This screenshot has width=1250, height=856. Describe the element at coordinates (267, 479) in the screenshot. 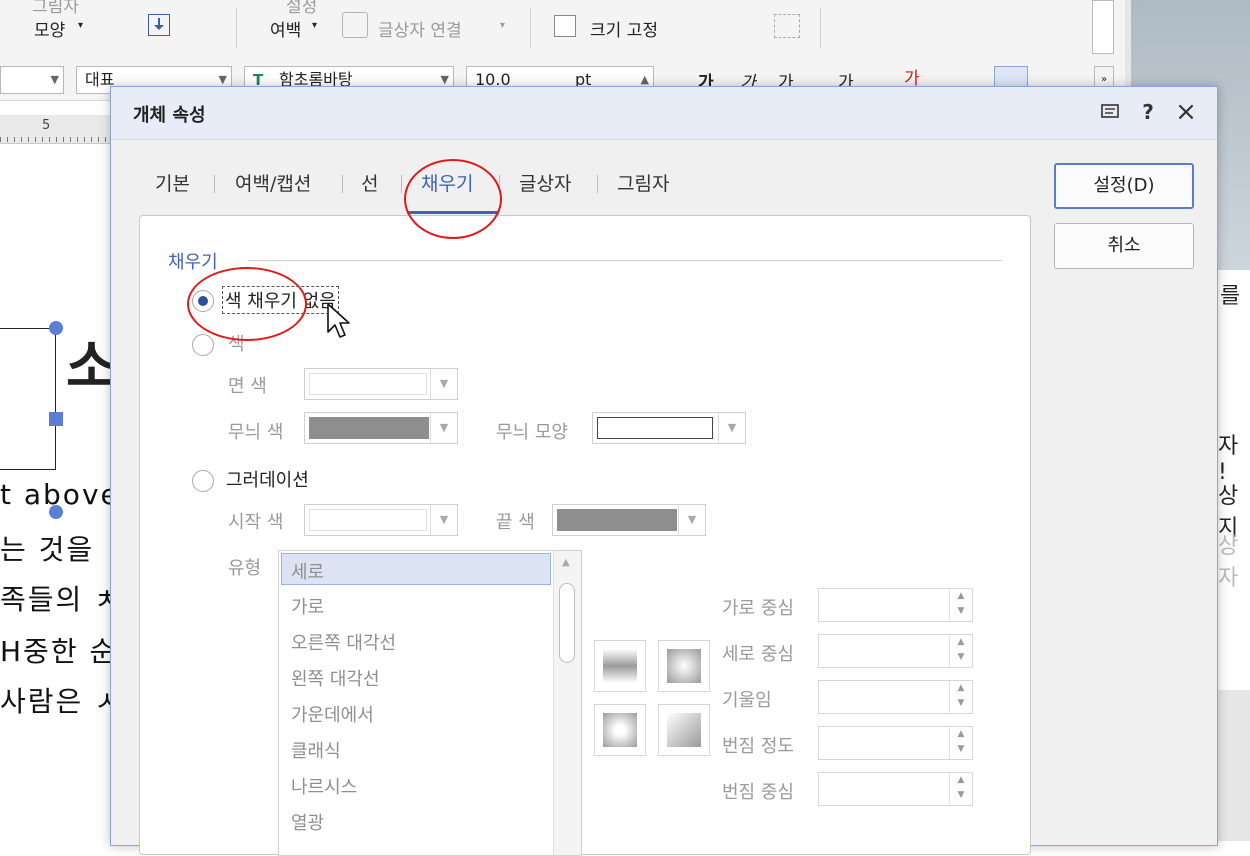

I see `gradient-label: 그러데이션` at that location.